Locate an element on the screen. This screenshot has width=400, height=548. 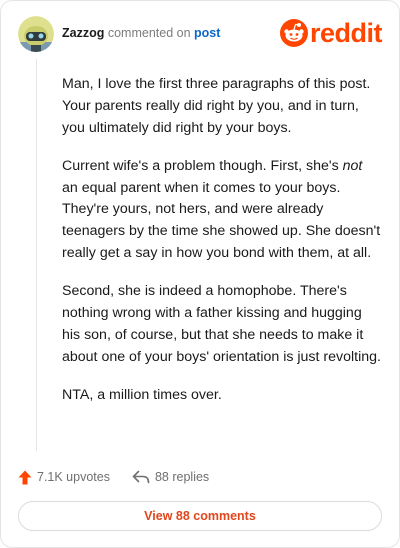
post-link: post is located at coordinates (207, 33).